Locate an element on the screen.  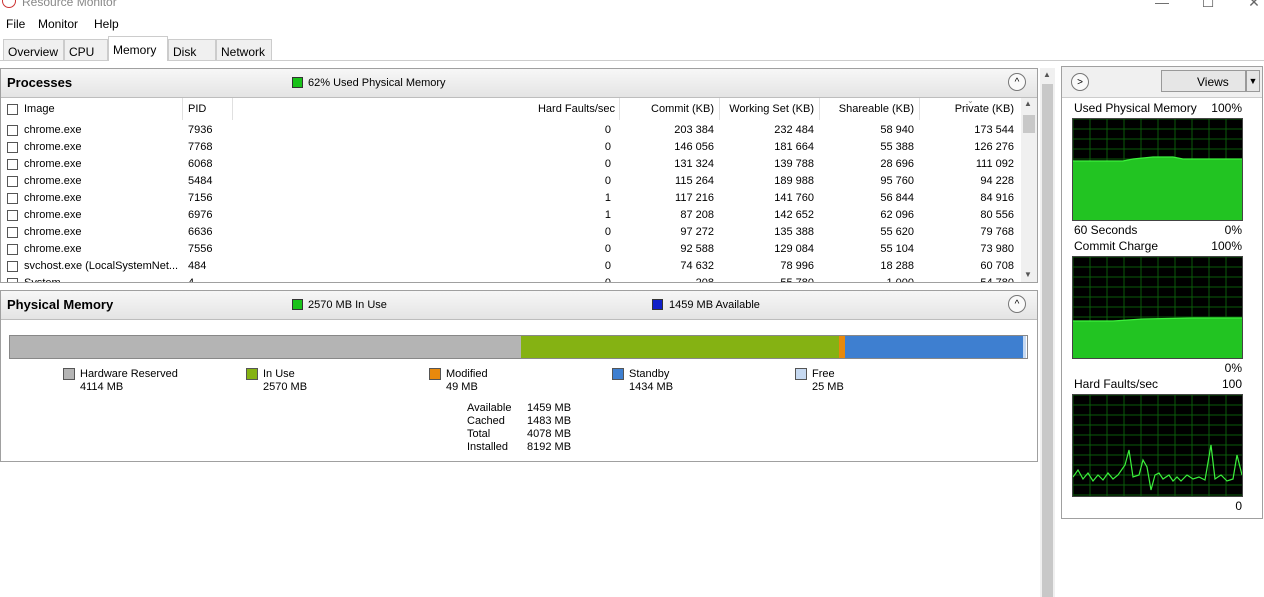
cell-working-set: 142 652 is located at coordinates (794, 215).